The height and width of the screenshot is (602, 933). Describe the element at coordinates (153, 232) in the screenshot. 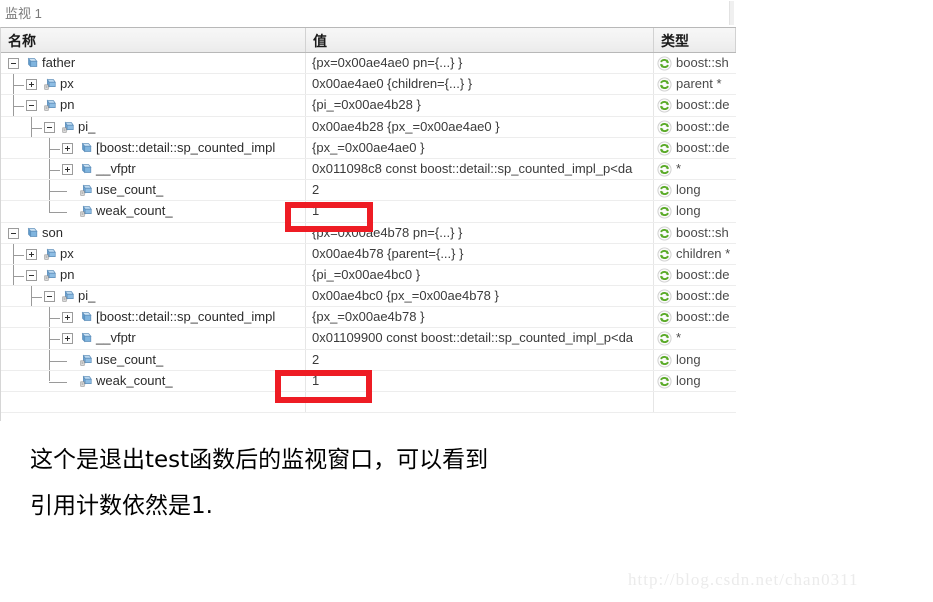

I see `cell-name: son` at that location.